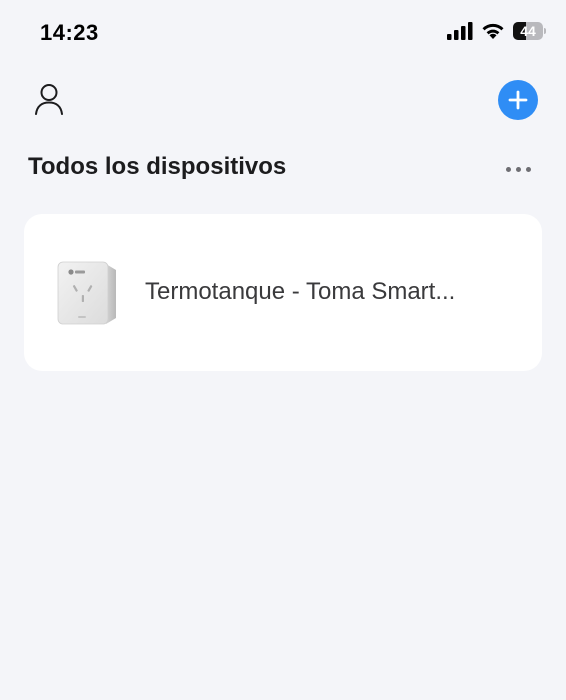 The width and height of the screenshot is (566, 700). What do you see at coordinates (283, 35) in the screenshot?
I see `status-bar: 14:23 44` at bounding box center [283, 35].